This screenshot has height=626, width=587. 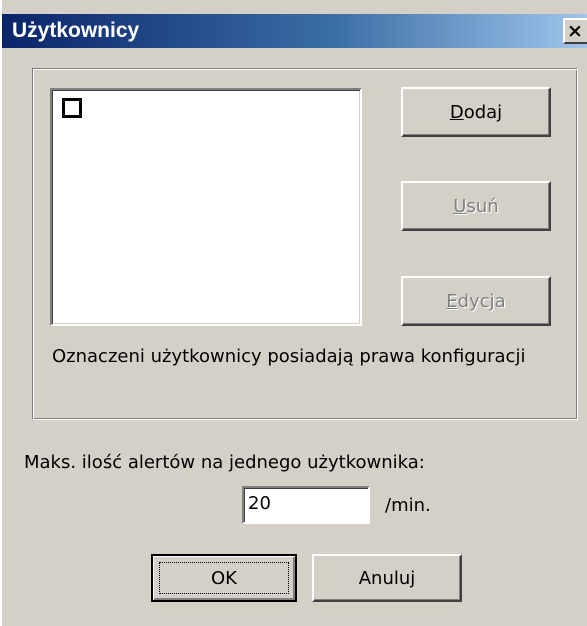 I want to click on edit-button: Edycja, so click(x=476, y=301).